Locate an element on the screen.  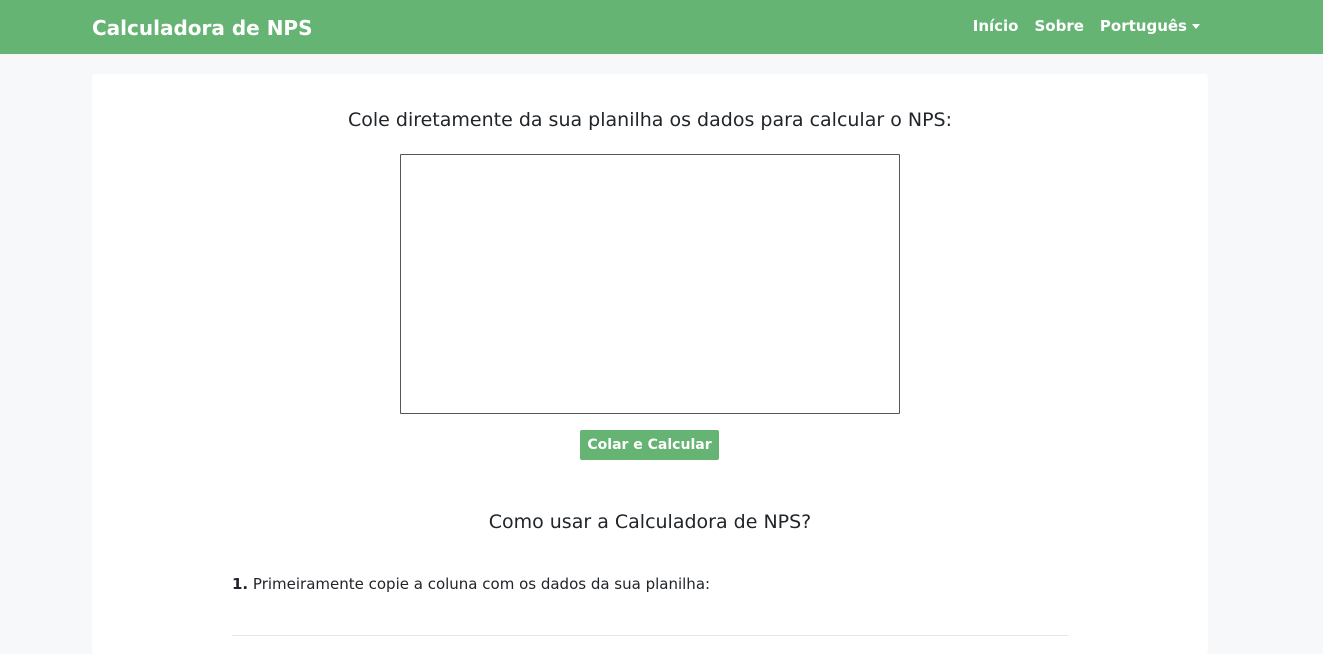
brand-link: Calculadora de NPS is located at coordinates (202, 28).